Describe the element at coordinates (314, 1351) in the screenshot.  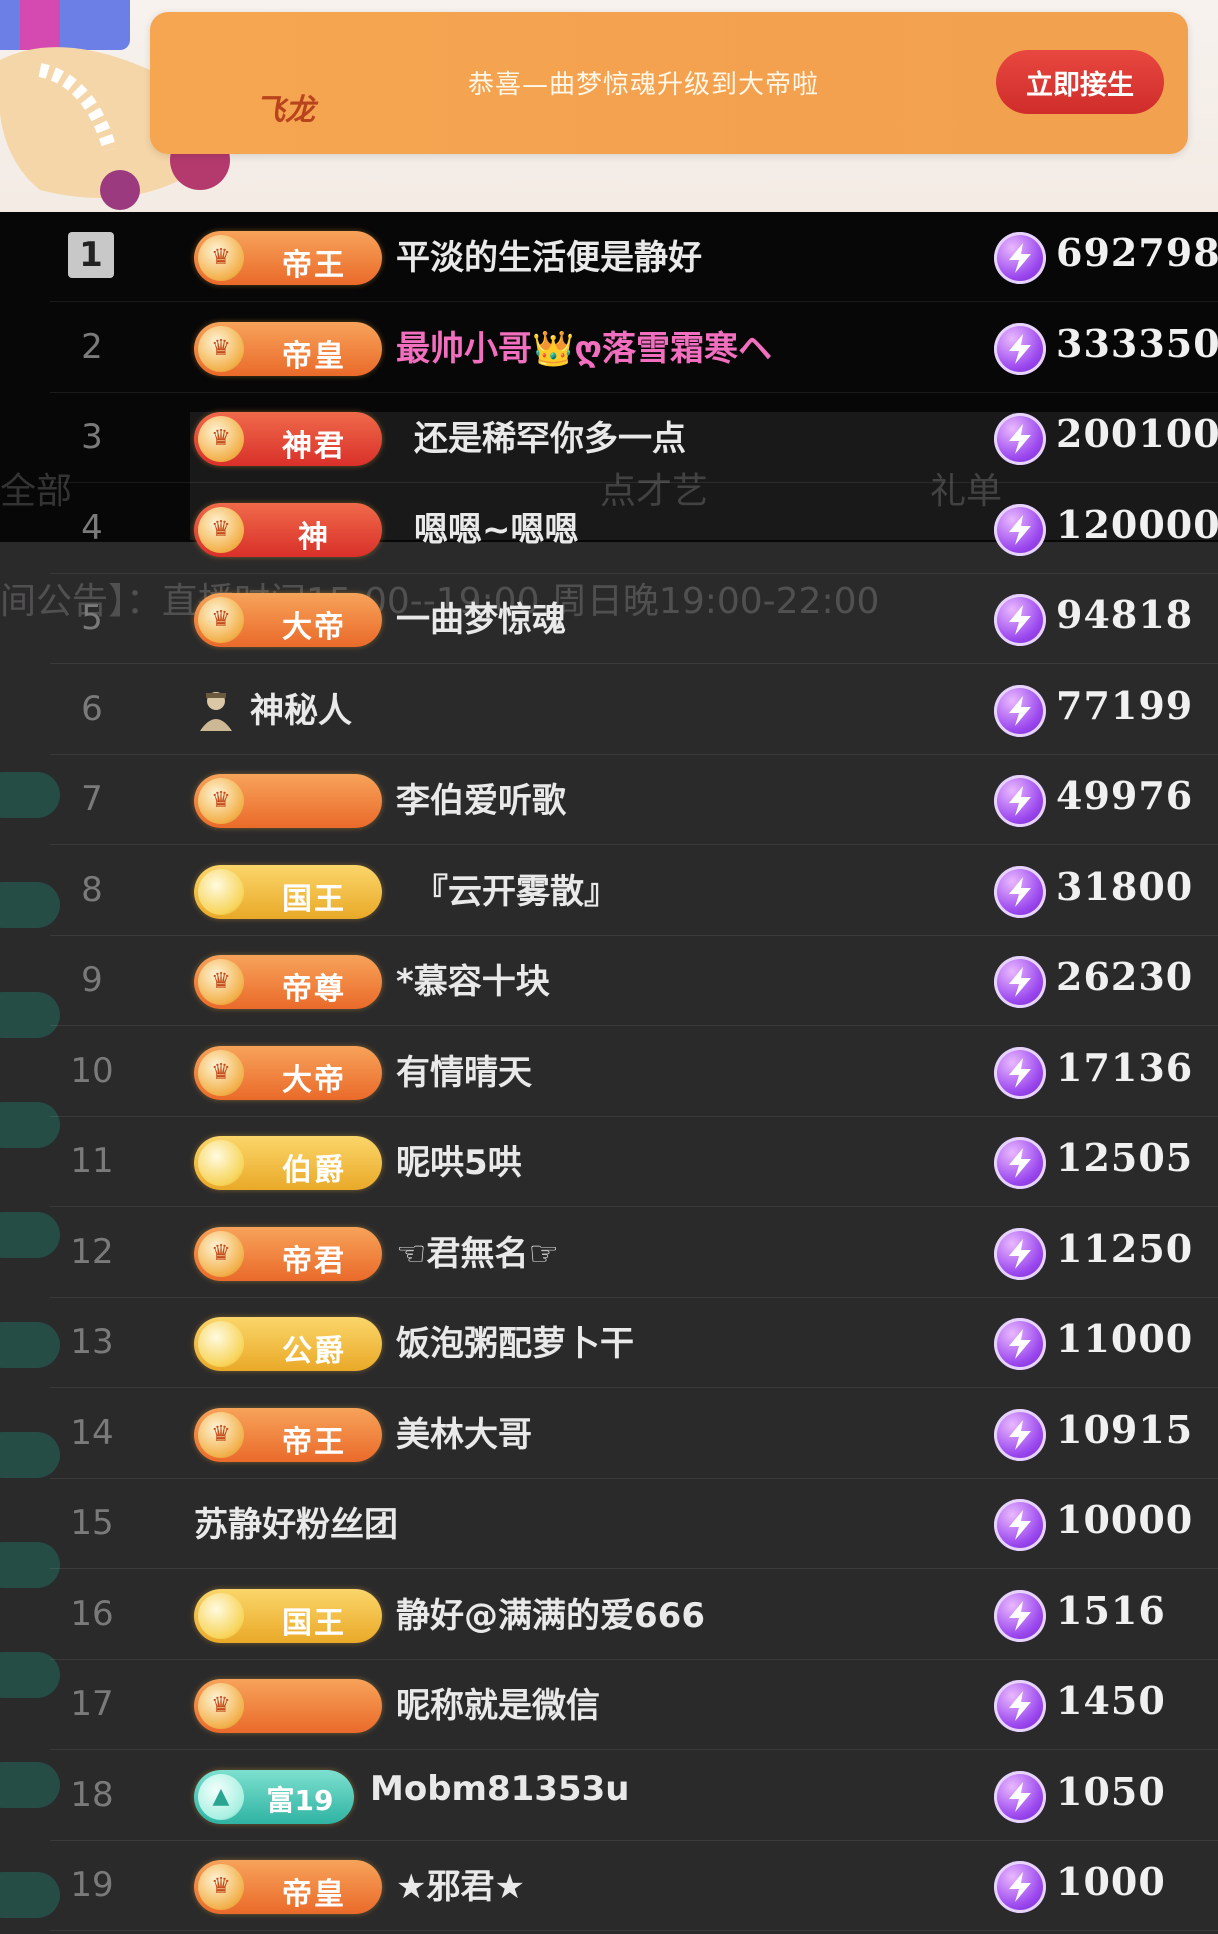
I see `level-badge-label: 公爵` at that location.